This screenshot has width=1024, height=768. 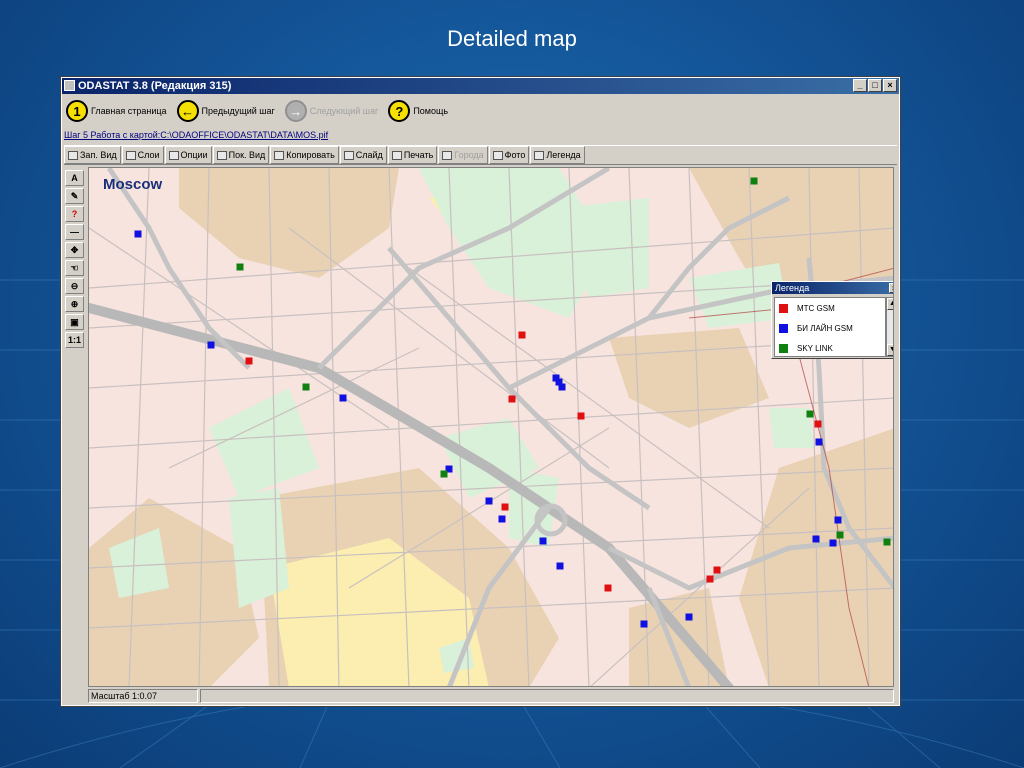 I want to click on arrow-right-icon: →, so click(x=295, y=111).